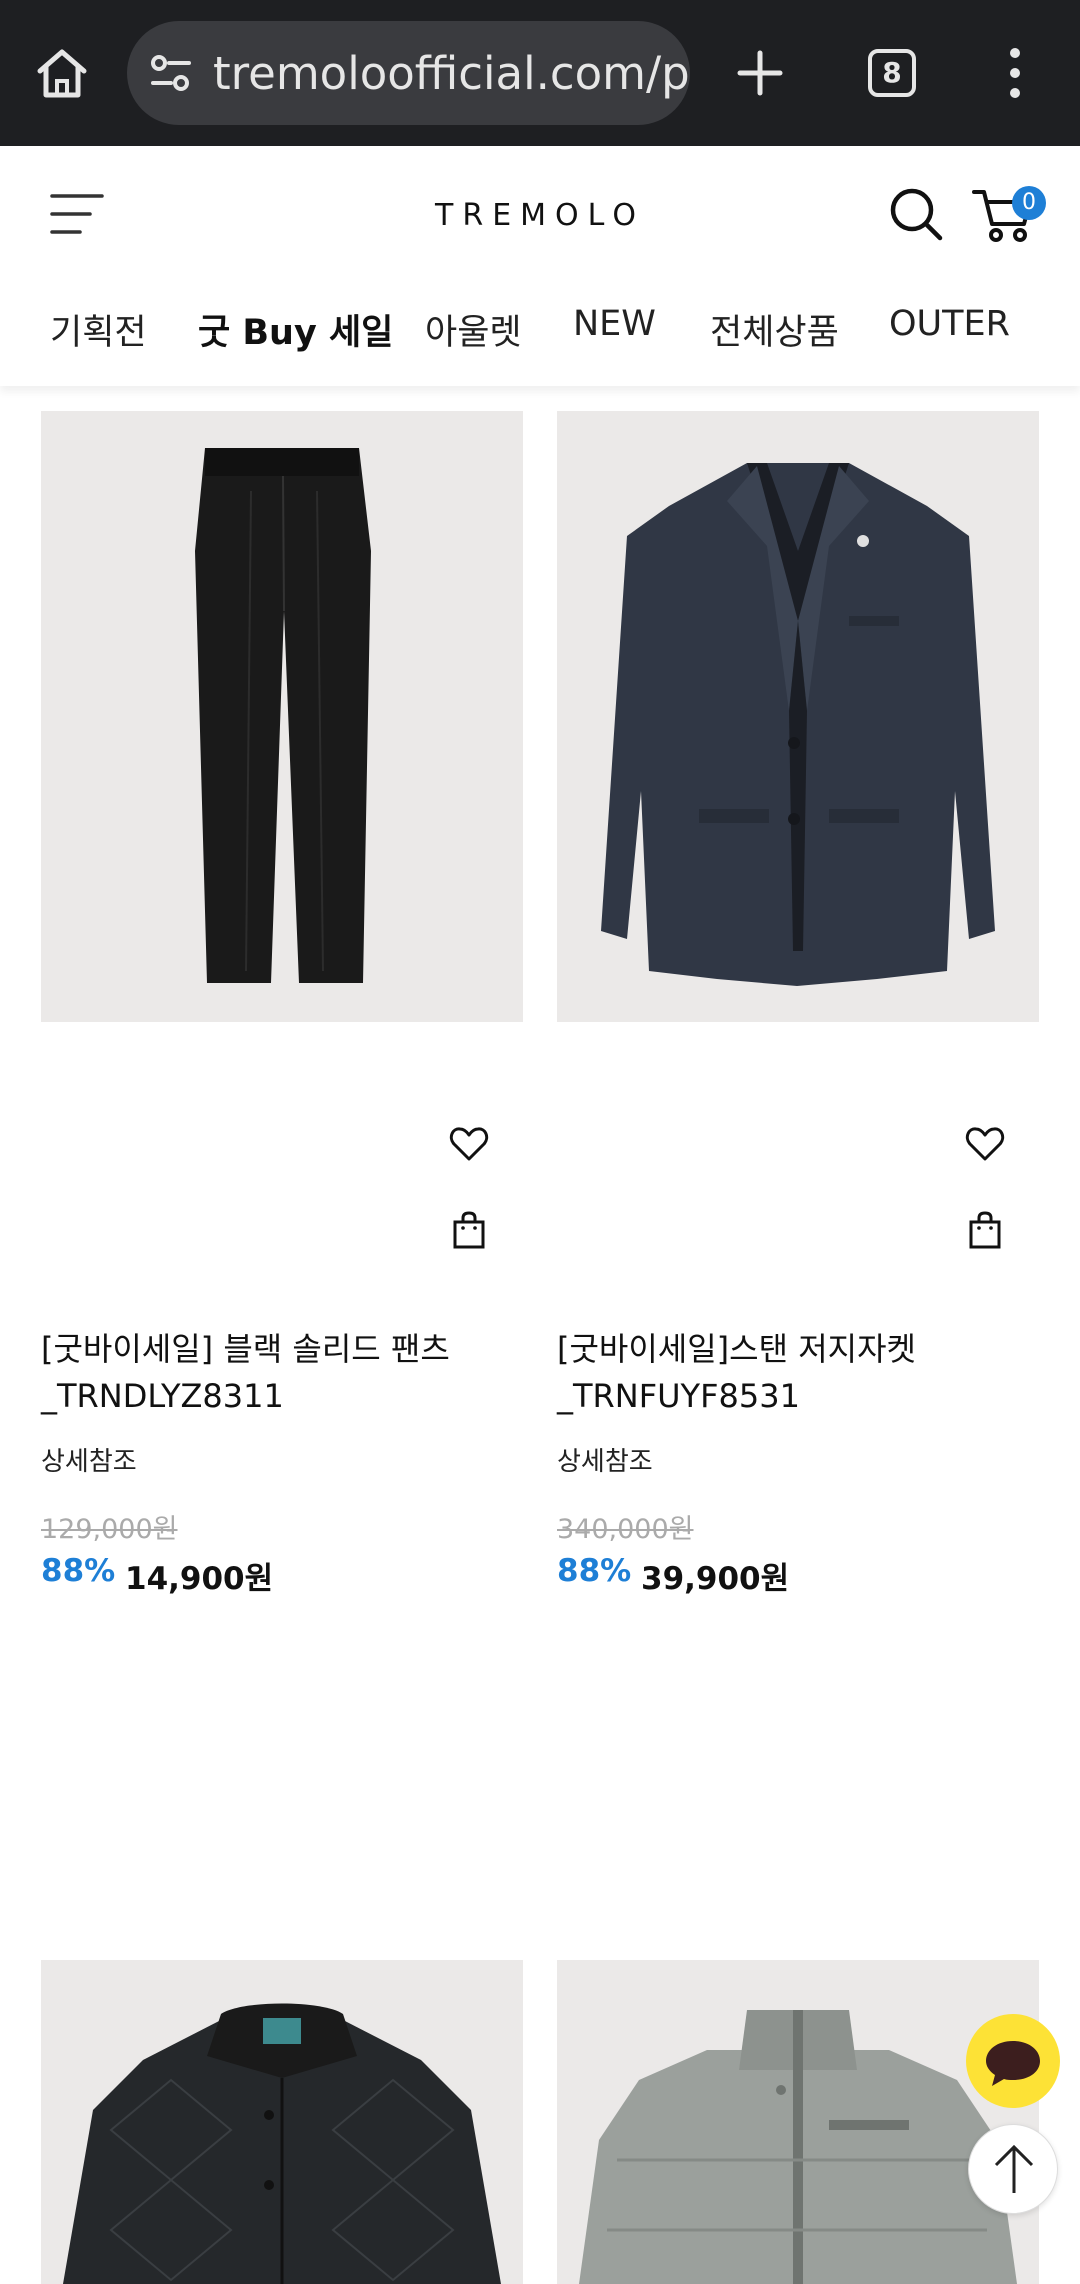 Image resolution: width=1080 pixels, height=2284 pixels. I want to click on search-icon, so click(916, 214).